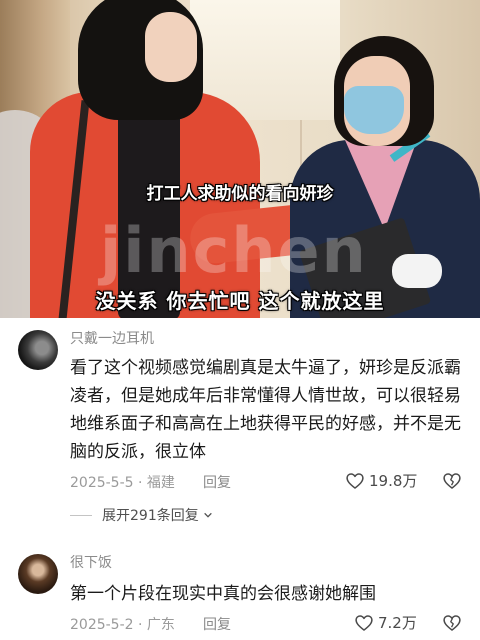 The image size is (480, 640). What do you see at coordinates (240, 301) in the screenshot?
I see `subtitle-dialogue: 没关系 你去忙吧 这个就放这里` at bounding box center [240, 301].